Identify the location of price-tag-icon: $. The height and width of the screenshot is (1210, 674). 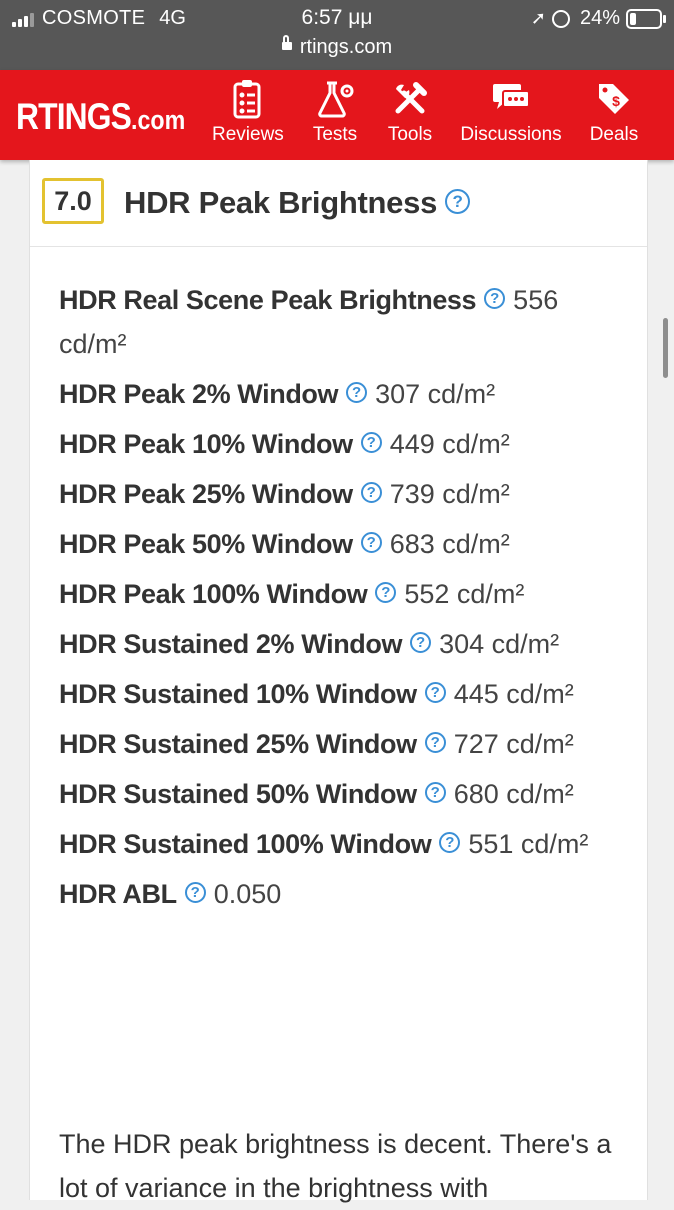
(614, 99).